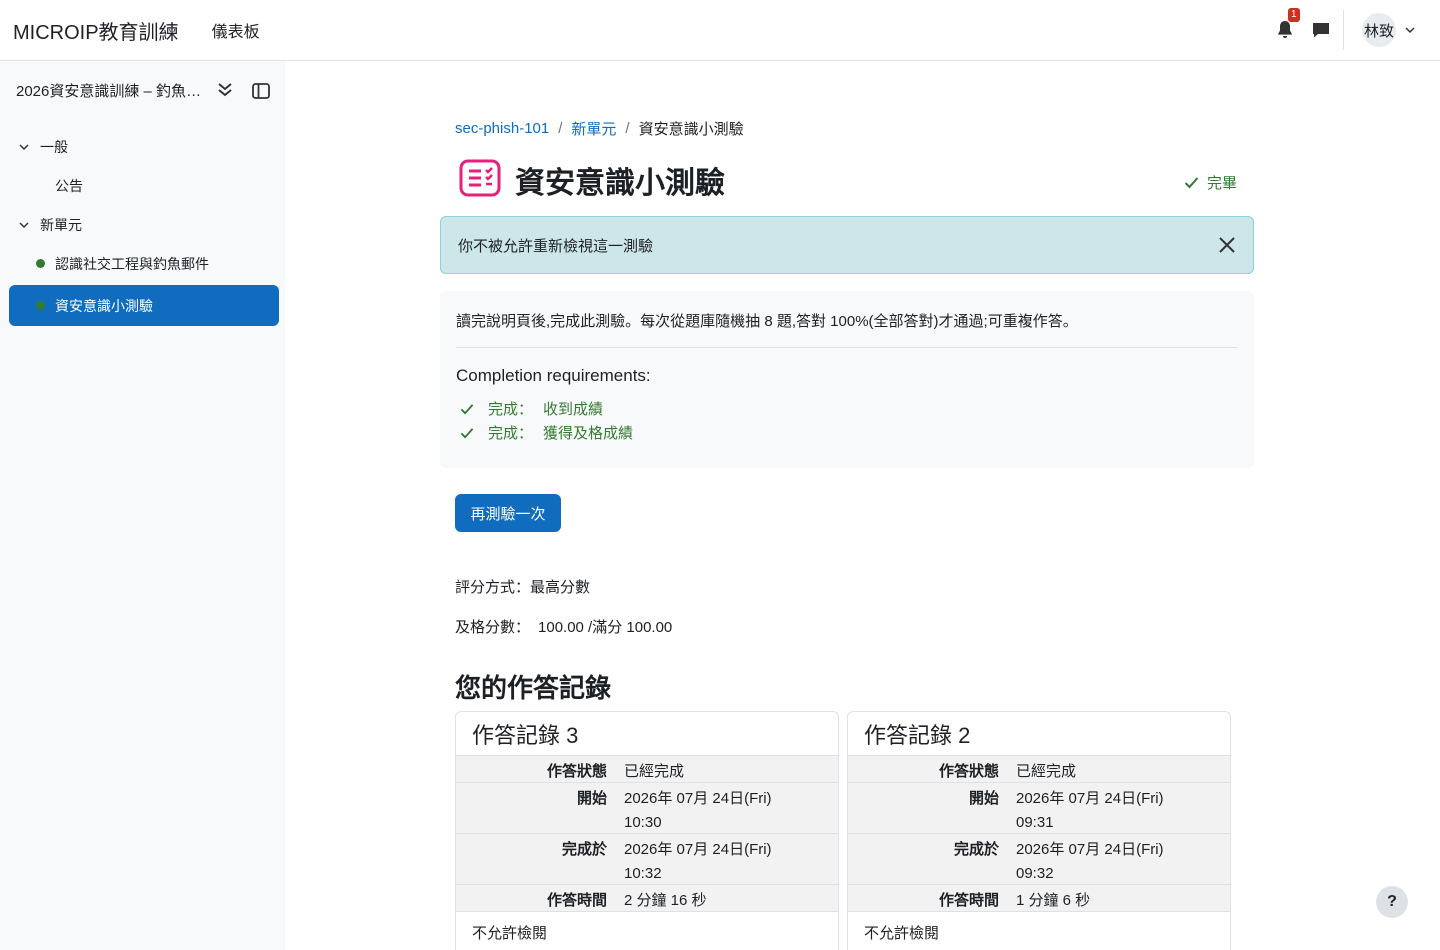 The width and height of the screenshot is (1440, 950). I want to click on notification-badge: 1, so click(1294, 15).